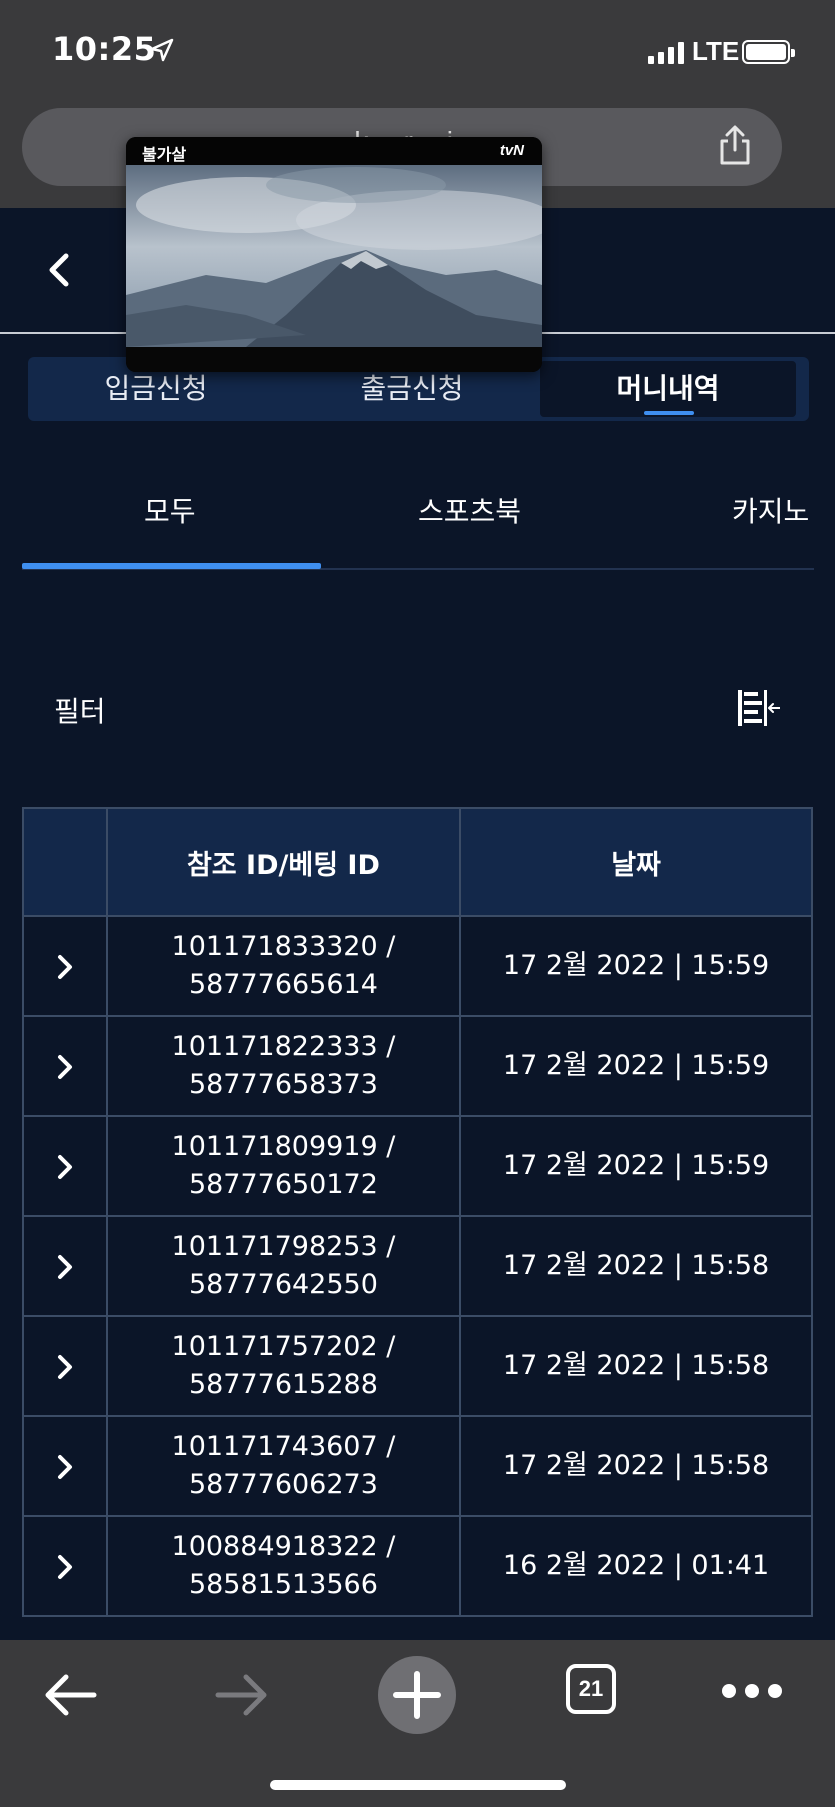  I want to click on status-time: 10:25, so click(104, 49).